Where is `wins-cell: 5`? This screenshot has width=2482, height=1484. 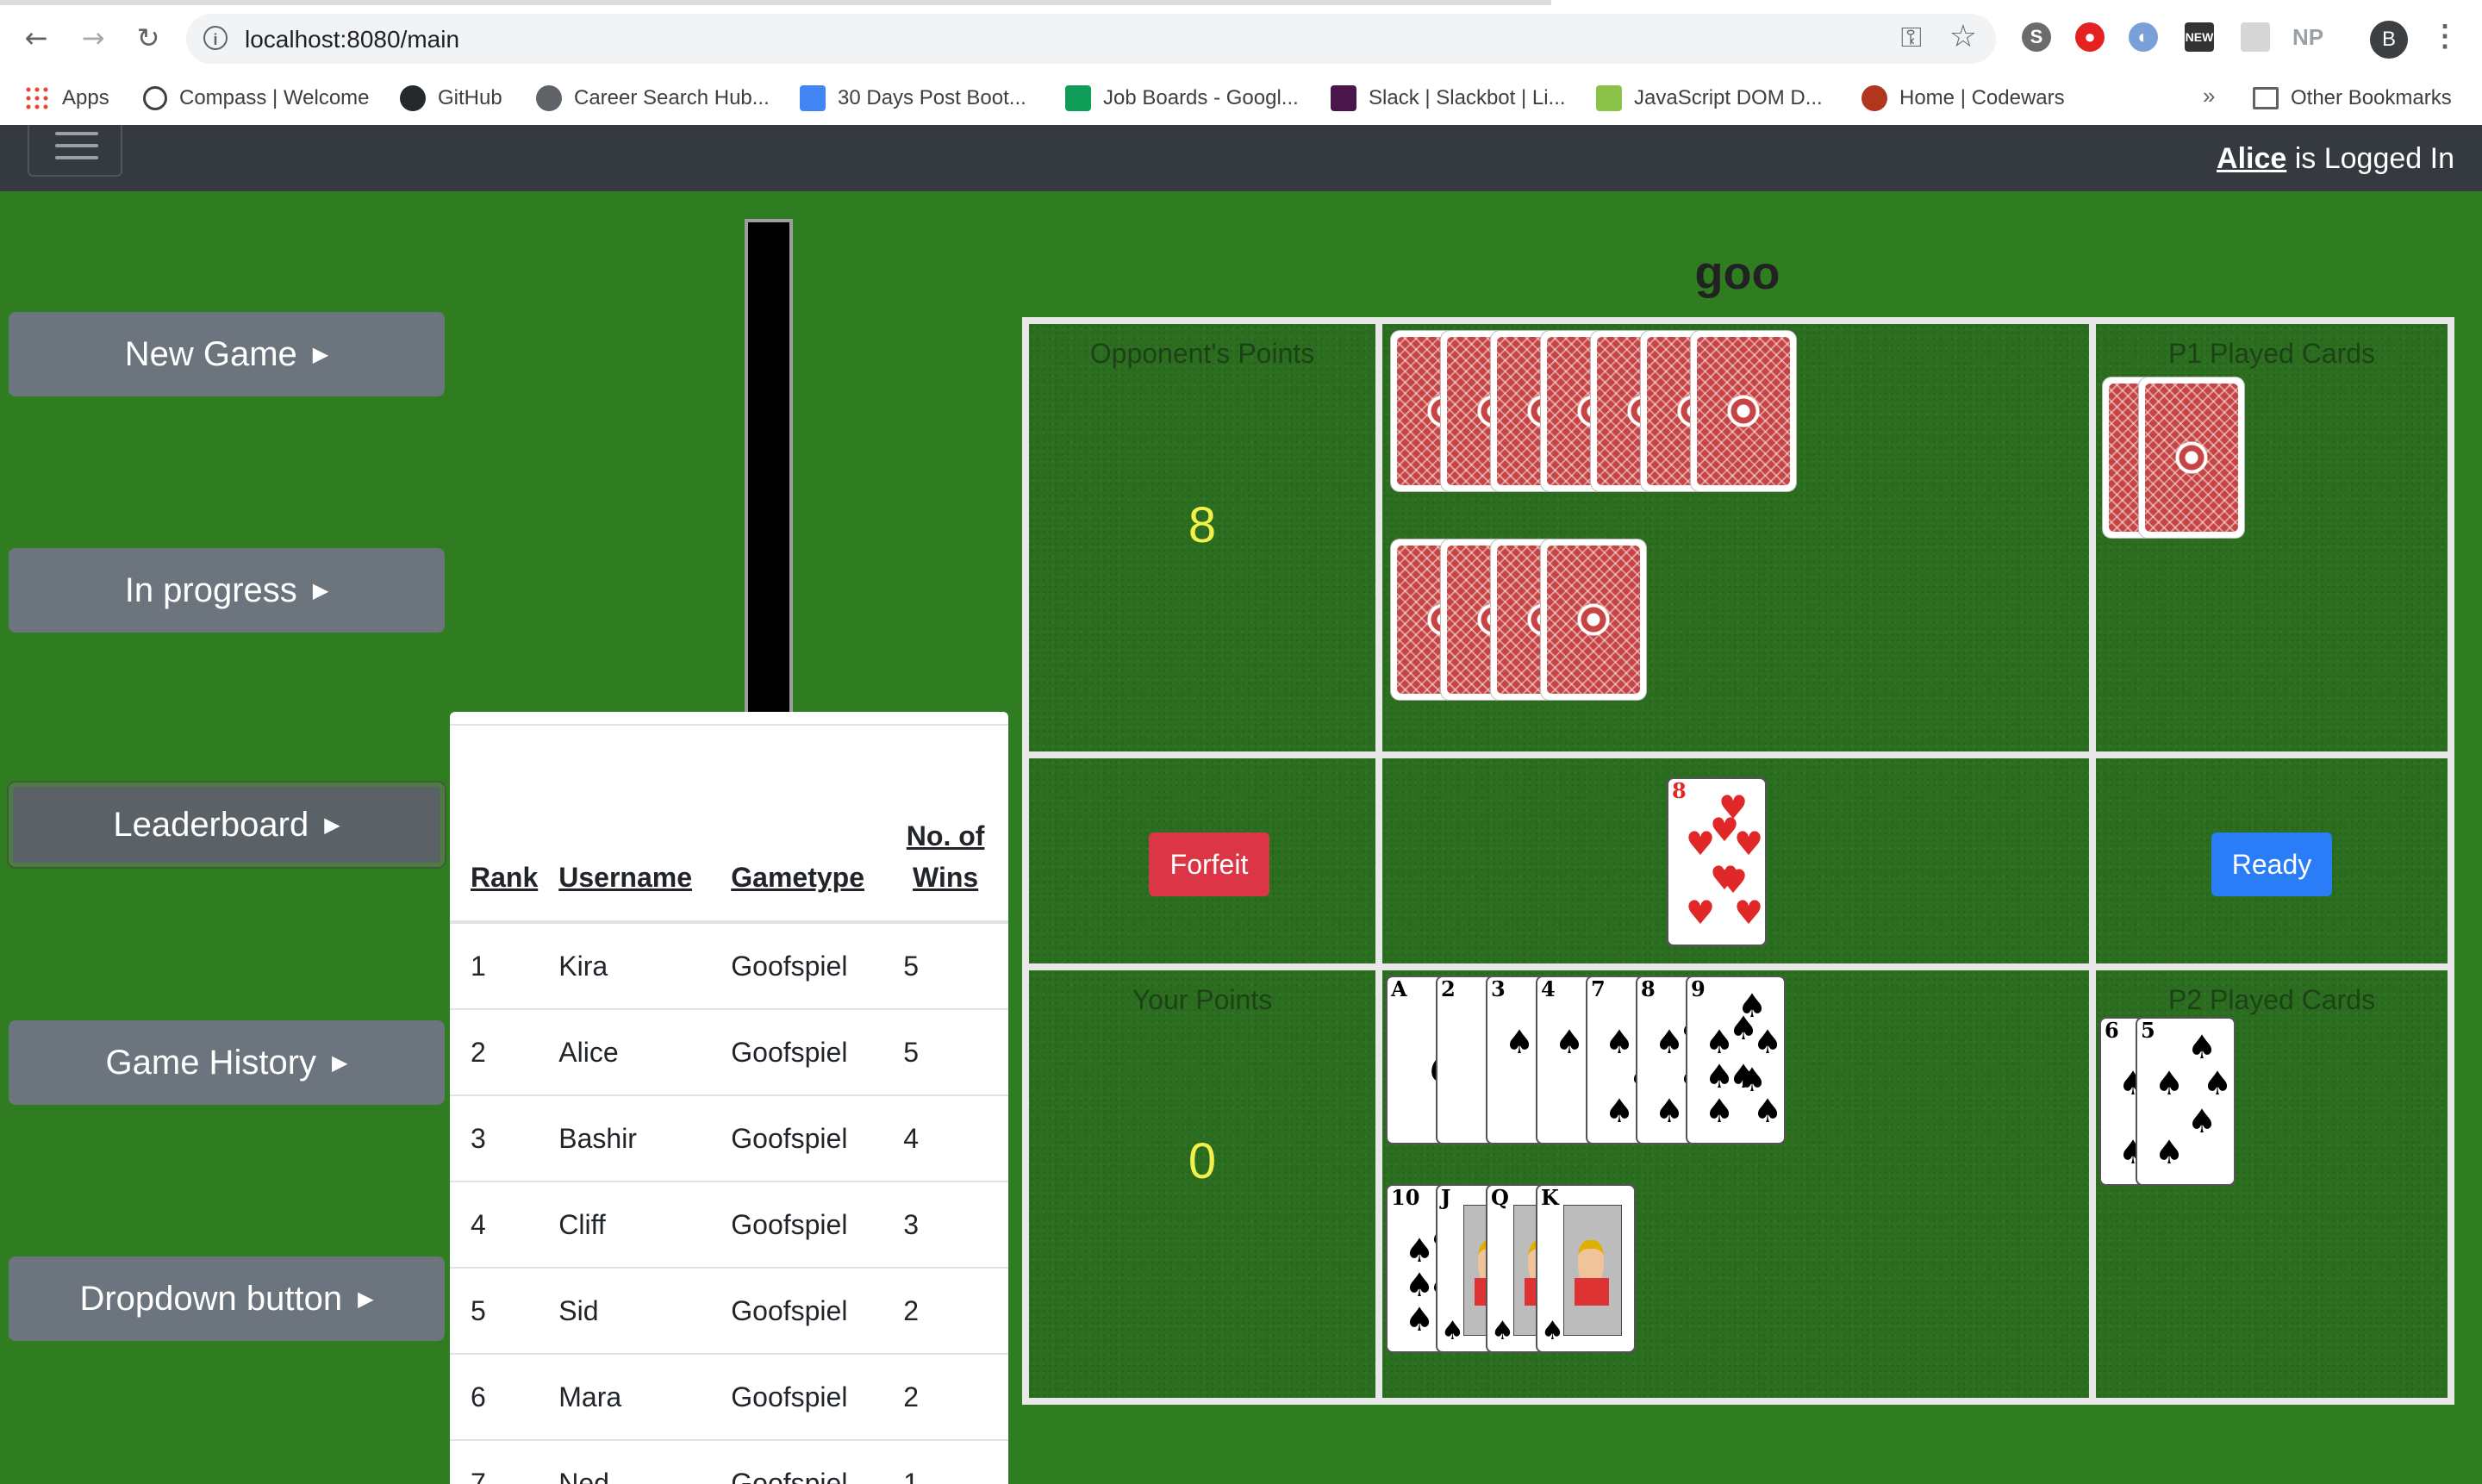 wins-cell: 5 is located at coordinates (945, 966).